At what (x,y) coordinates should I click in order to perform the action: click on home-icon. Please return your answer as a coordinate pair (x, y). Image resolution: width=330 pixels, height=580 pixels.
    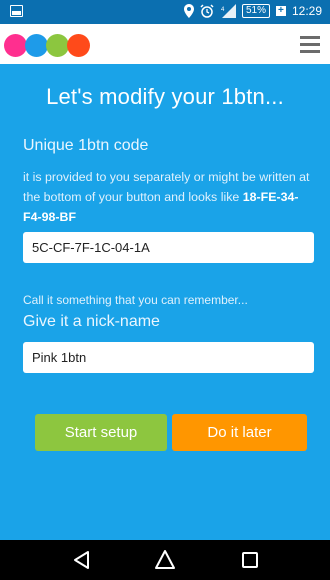
    Looking at the image, I should click on (165, 560).